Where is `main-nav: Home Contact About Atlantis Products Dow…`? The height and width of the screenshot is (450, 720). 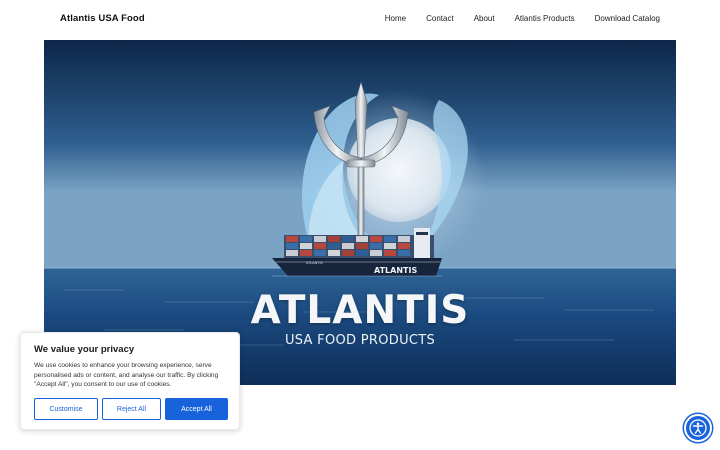 main-nav: Home Contact About Atlantis Products Dow… is located at coordinates (522, 18).